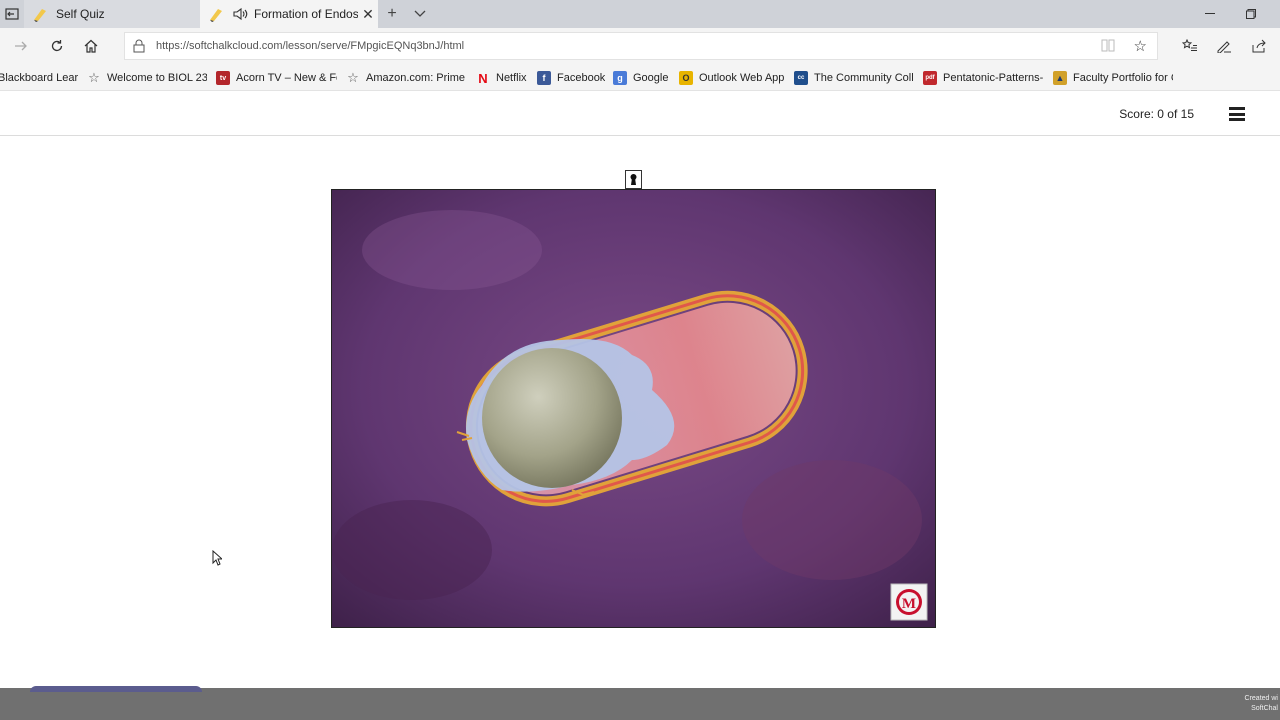 This screenshot has width=1280, height=720. I want to click on chevron-down-icon, so click(420, 14).